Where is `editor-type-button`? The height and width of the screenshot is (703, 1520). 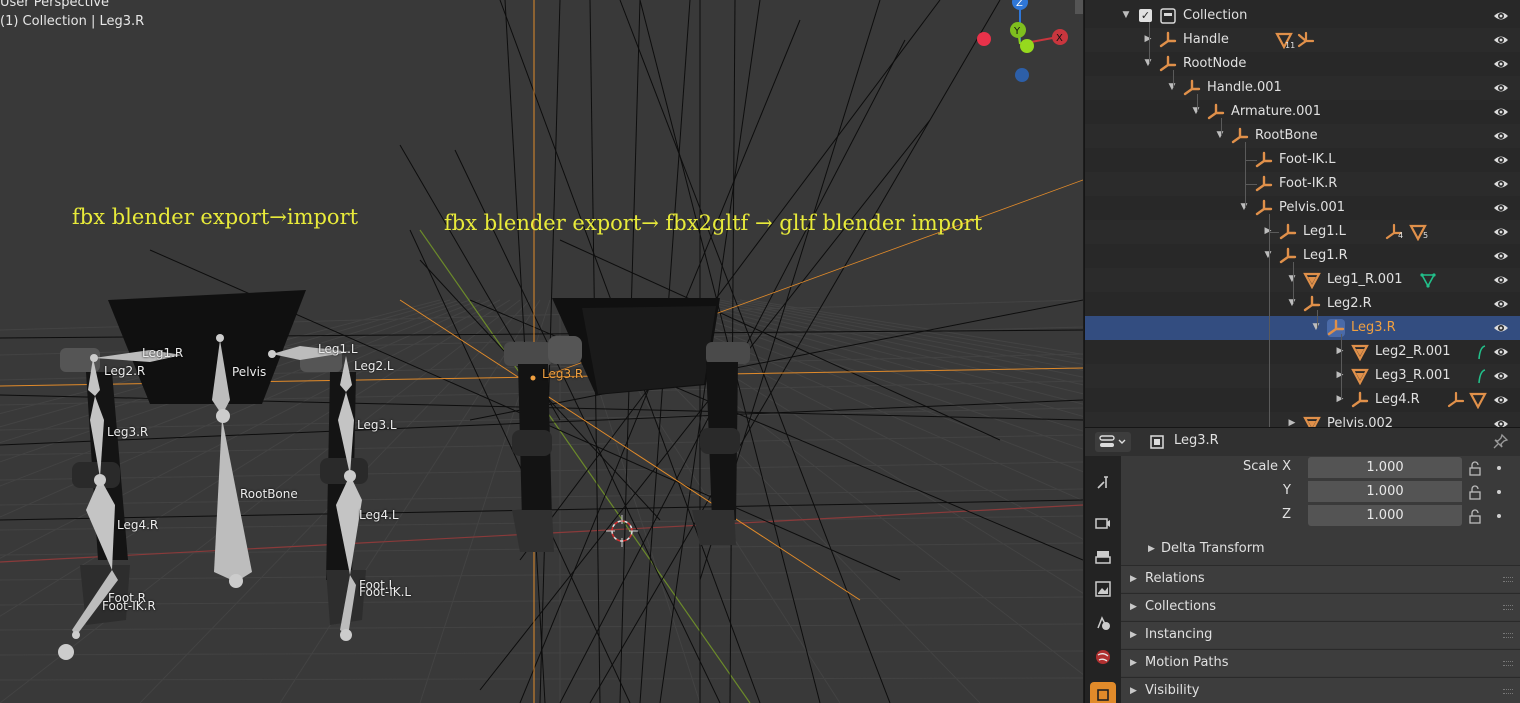
editor-type-button is located at coordinates (1113, 442).